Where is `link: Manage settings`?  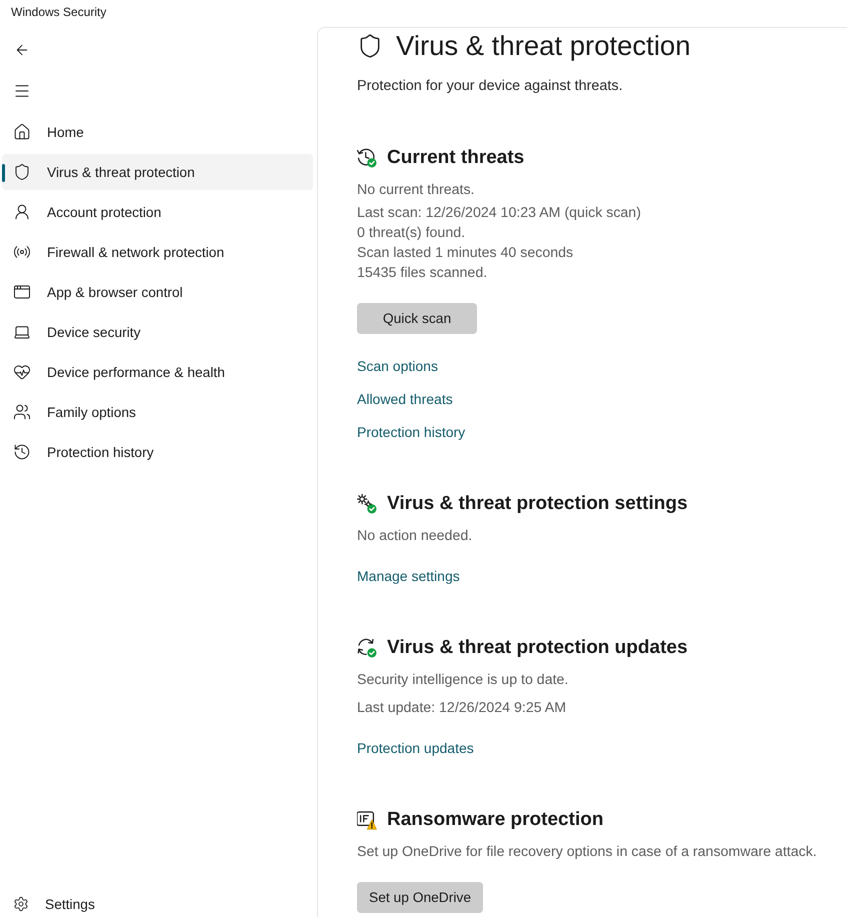 link: Manage settings is located at coordinates (408, 576).